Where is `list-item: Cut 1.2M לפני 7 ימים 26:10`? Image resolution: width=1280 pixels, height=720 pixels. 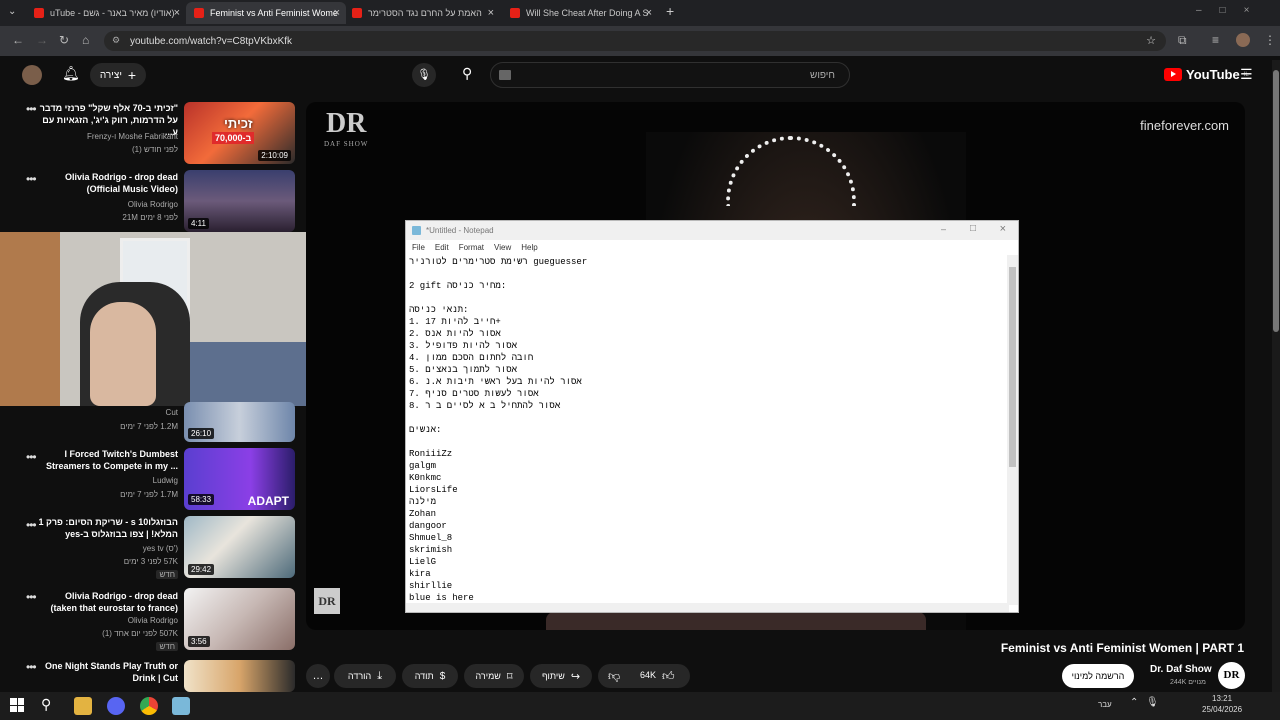
list-item: Cut 1.2M לפני 7 ימים 26:10 is located at coordinates (150, 423).